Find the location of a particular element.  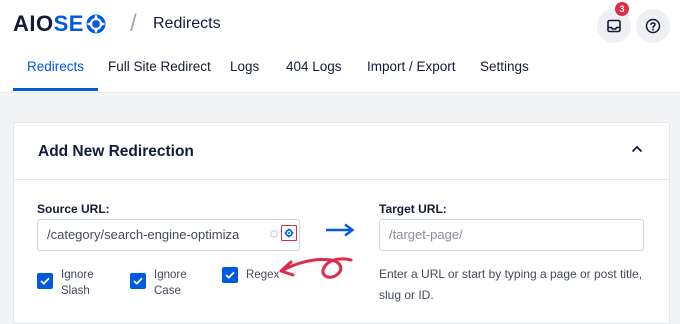

regex-checkbox is located at coordinates (230, 275).